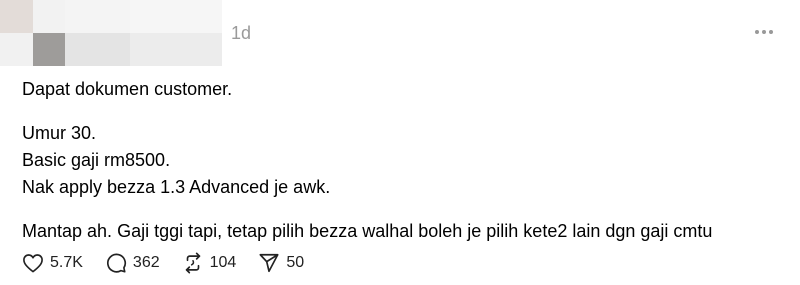 This screenshot has width=800, height=285. What do you see at coordinates (146, 262) in the screenshot?
I see `comment-count: 362` at bounding box center [146, 262].